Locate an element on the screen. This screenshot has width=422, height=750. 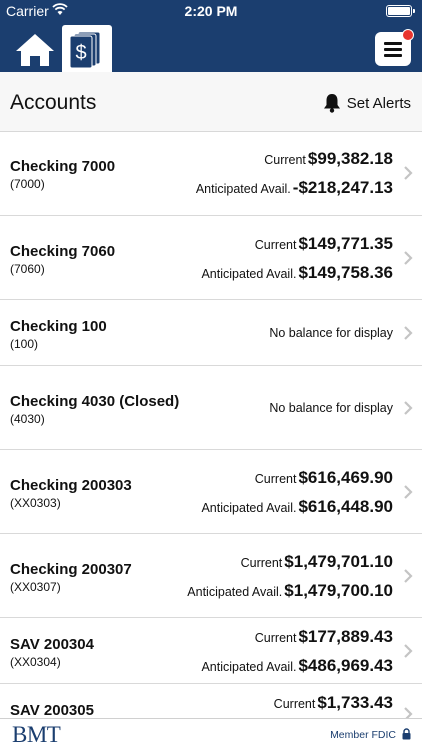
account-number: (XX0303) is located at coordinates (35, 503).